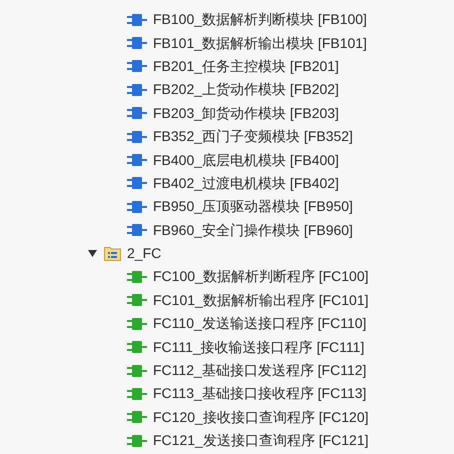 Image resolution: width=454 pixels, height=454 pixels. What do you see at coordinates (253, 207) in the screenshot?
I see `block-label: FB950_压顶驱动器模块 [FB950]` at bounding box center [253, 207].